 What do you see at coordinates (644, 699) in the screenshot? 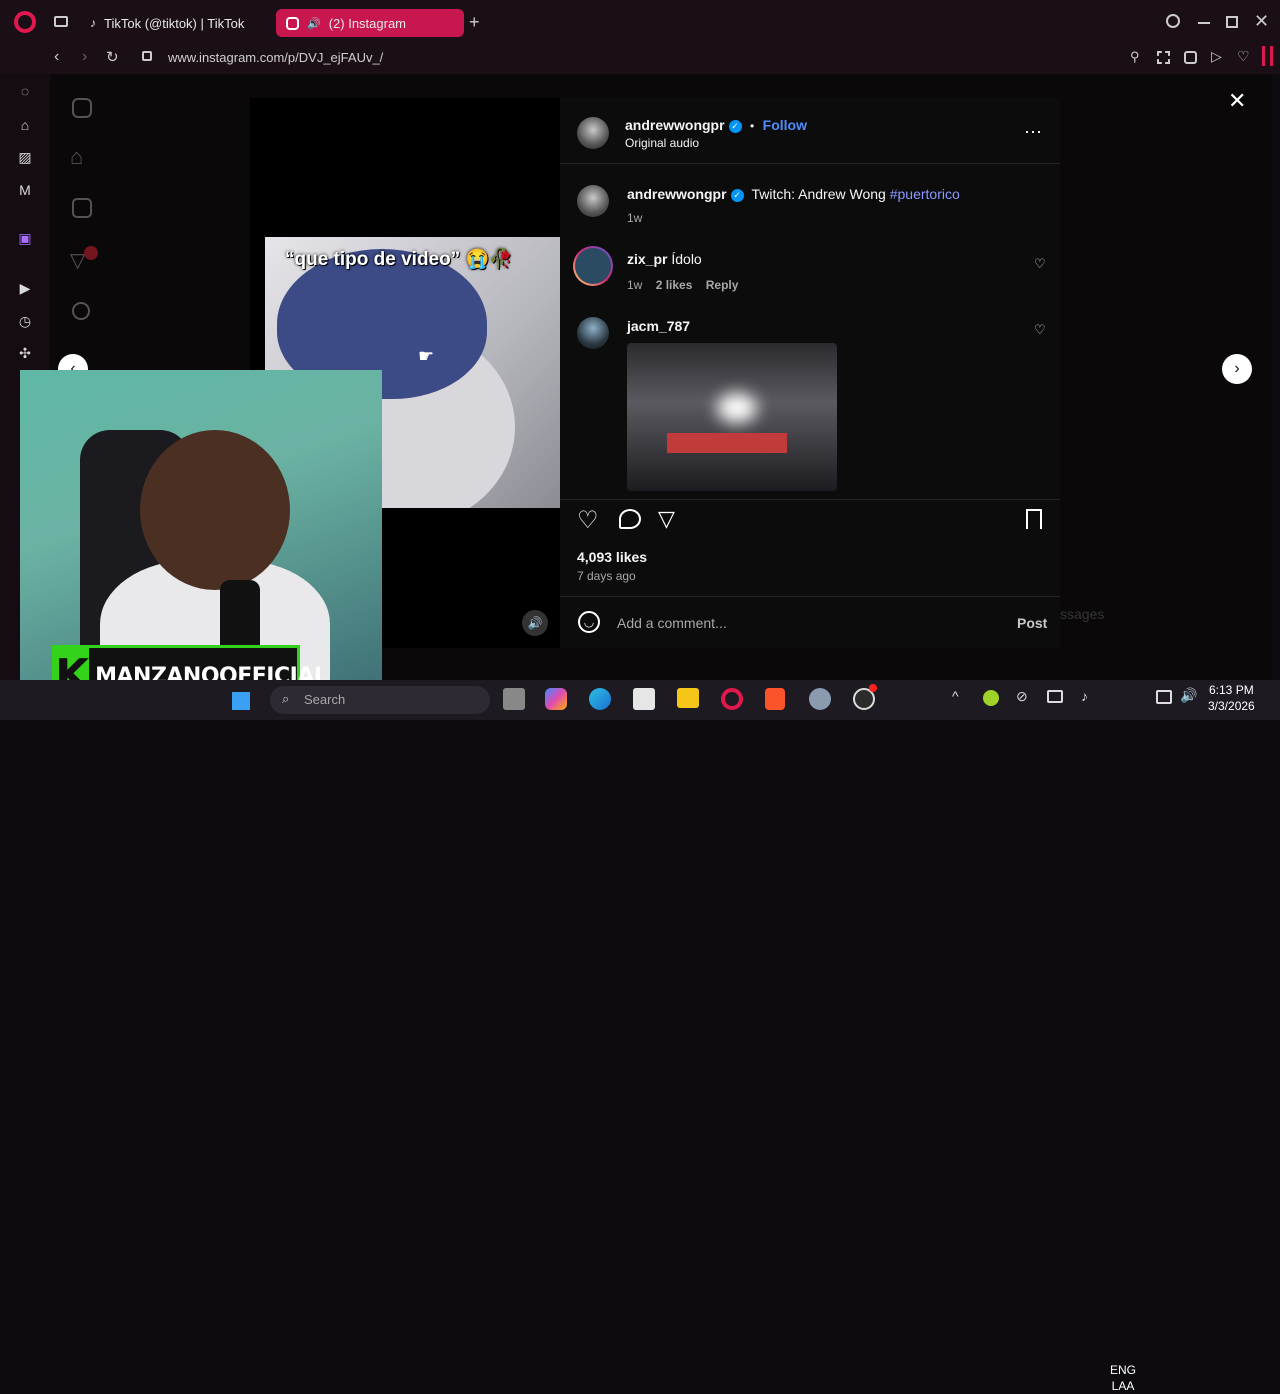
I see `store-icon` at bounding box center [644, 699].